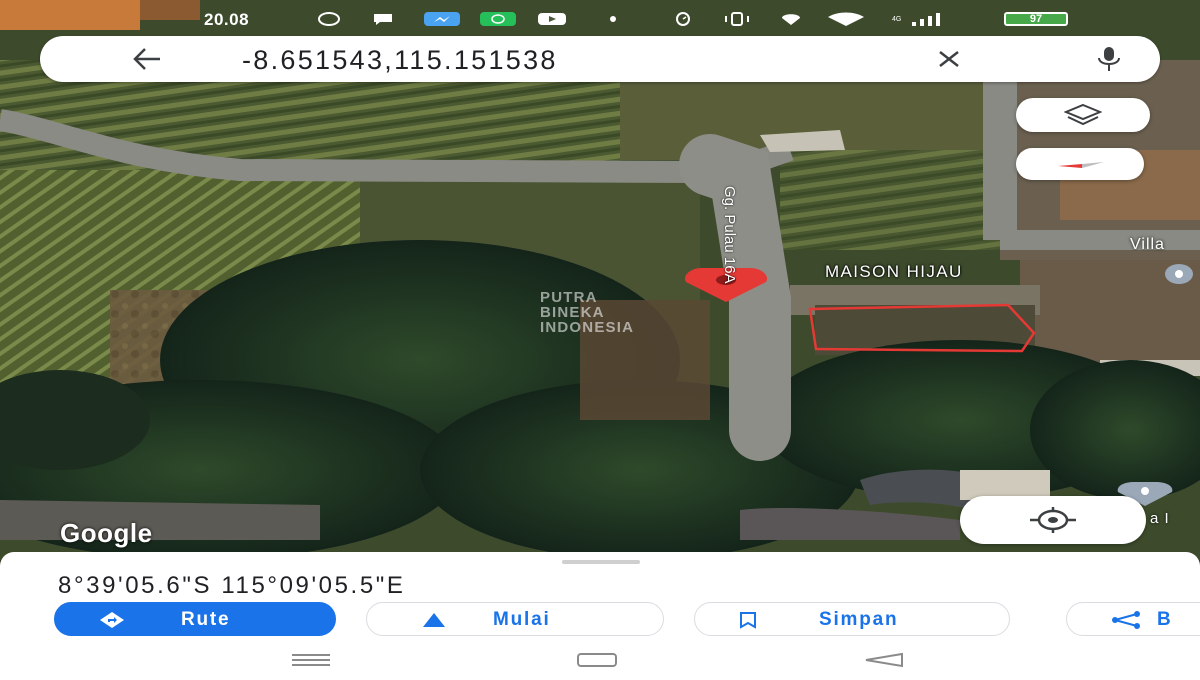 This screenshot has width=1200, height=680. What do you see at coordinates (552, 19) in the screenshot?
I see `youtube-icon` at bounding box center [552, 19].